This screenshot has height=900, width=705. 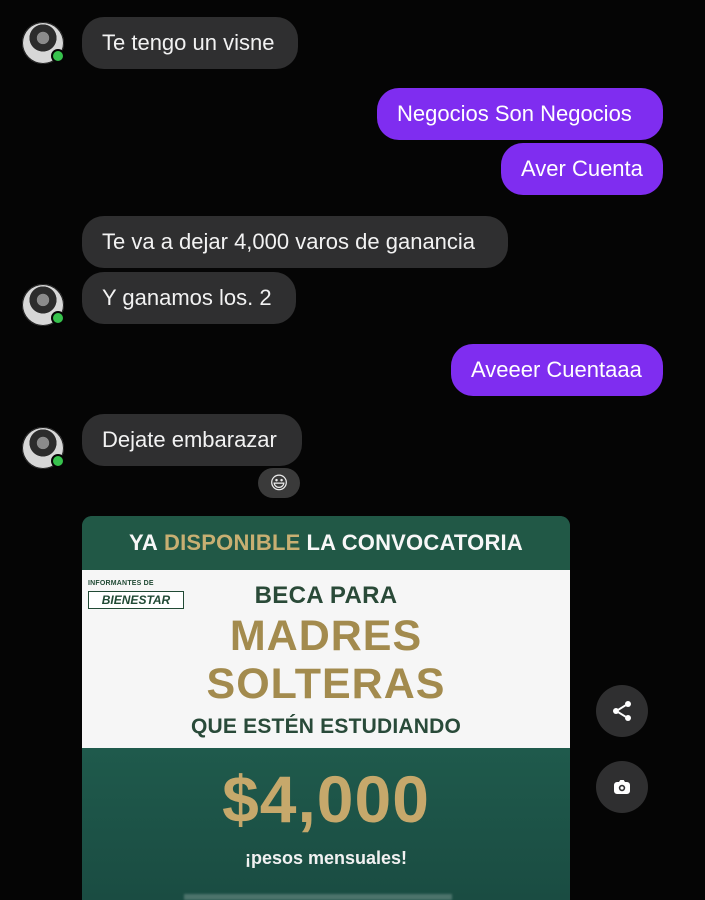 I want to click on message-bubble: Dejate embarazar, so click(x=192, y=440).